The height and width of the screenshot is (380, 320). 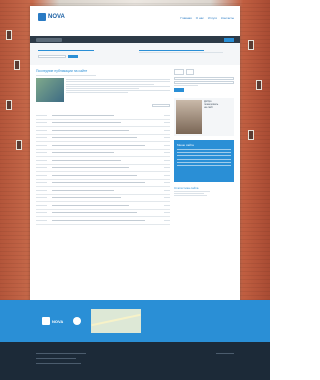 I want to click on featured-image, so click(x=50, y=90).